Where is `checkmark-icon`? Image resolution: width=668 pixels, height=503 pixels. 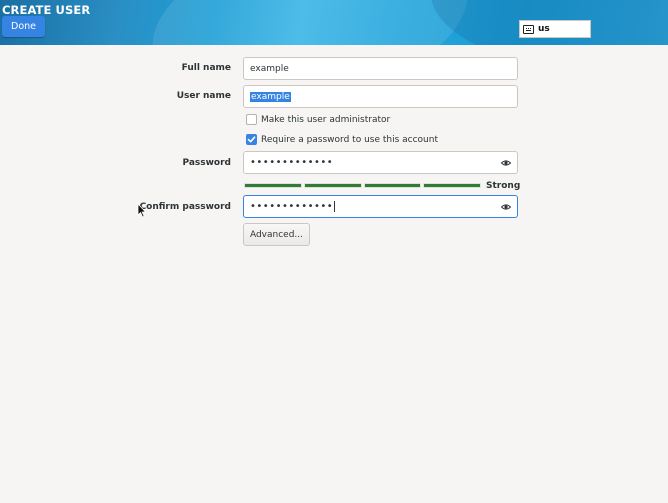
checkmark-icon is located at coordinates (251, 139).